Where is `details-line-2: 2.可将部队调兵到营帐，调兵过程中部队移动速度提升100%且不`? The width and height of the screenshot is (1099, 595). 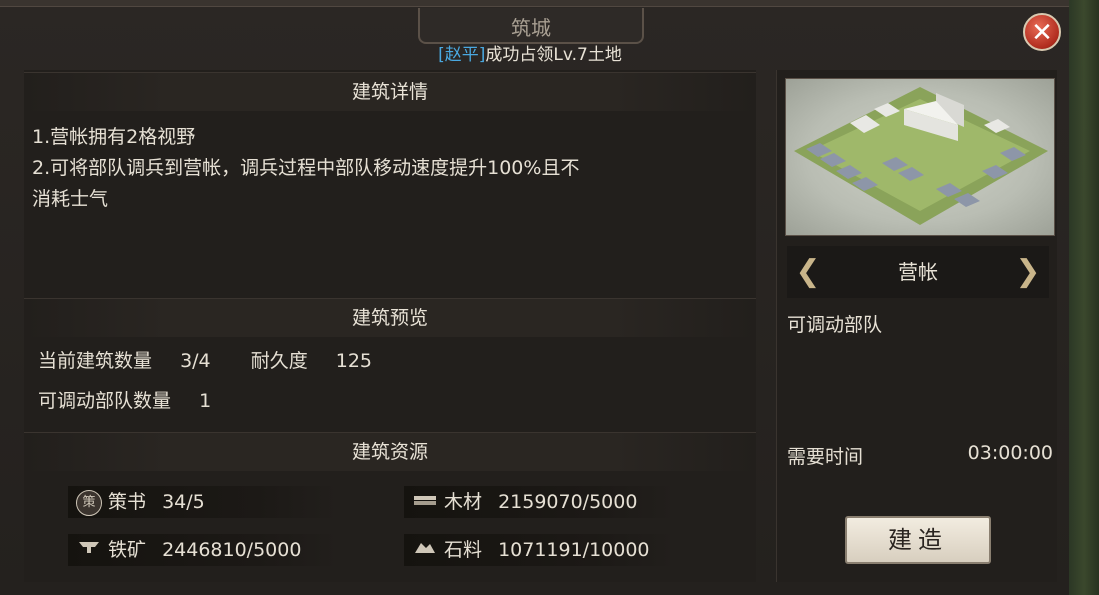
details-line-2: 2.可将部队调兵到营帐，调兵过程中部队移动速度提升100%且不 is located at coordinates (306, 168).